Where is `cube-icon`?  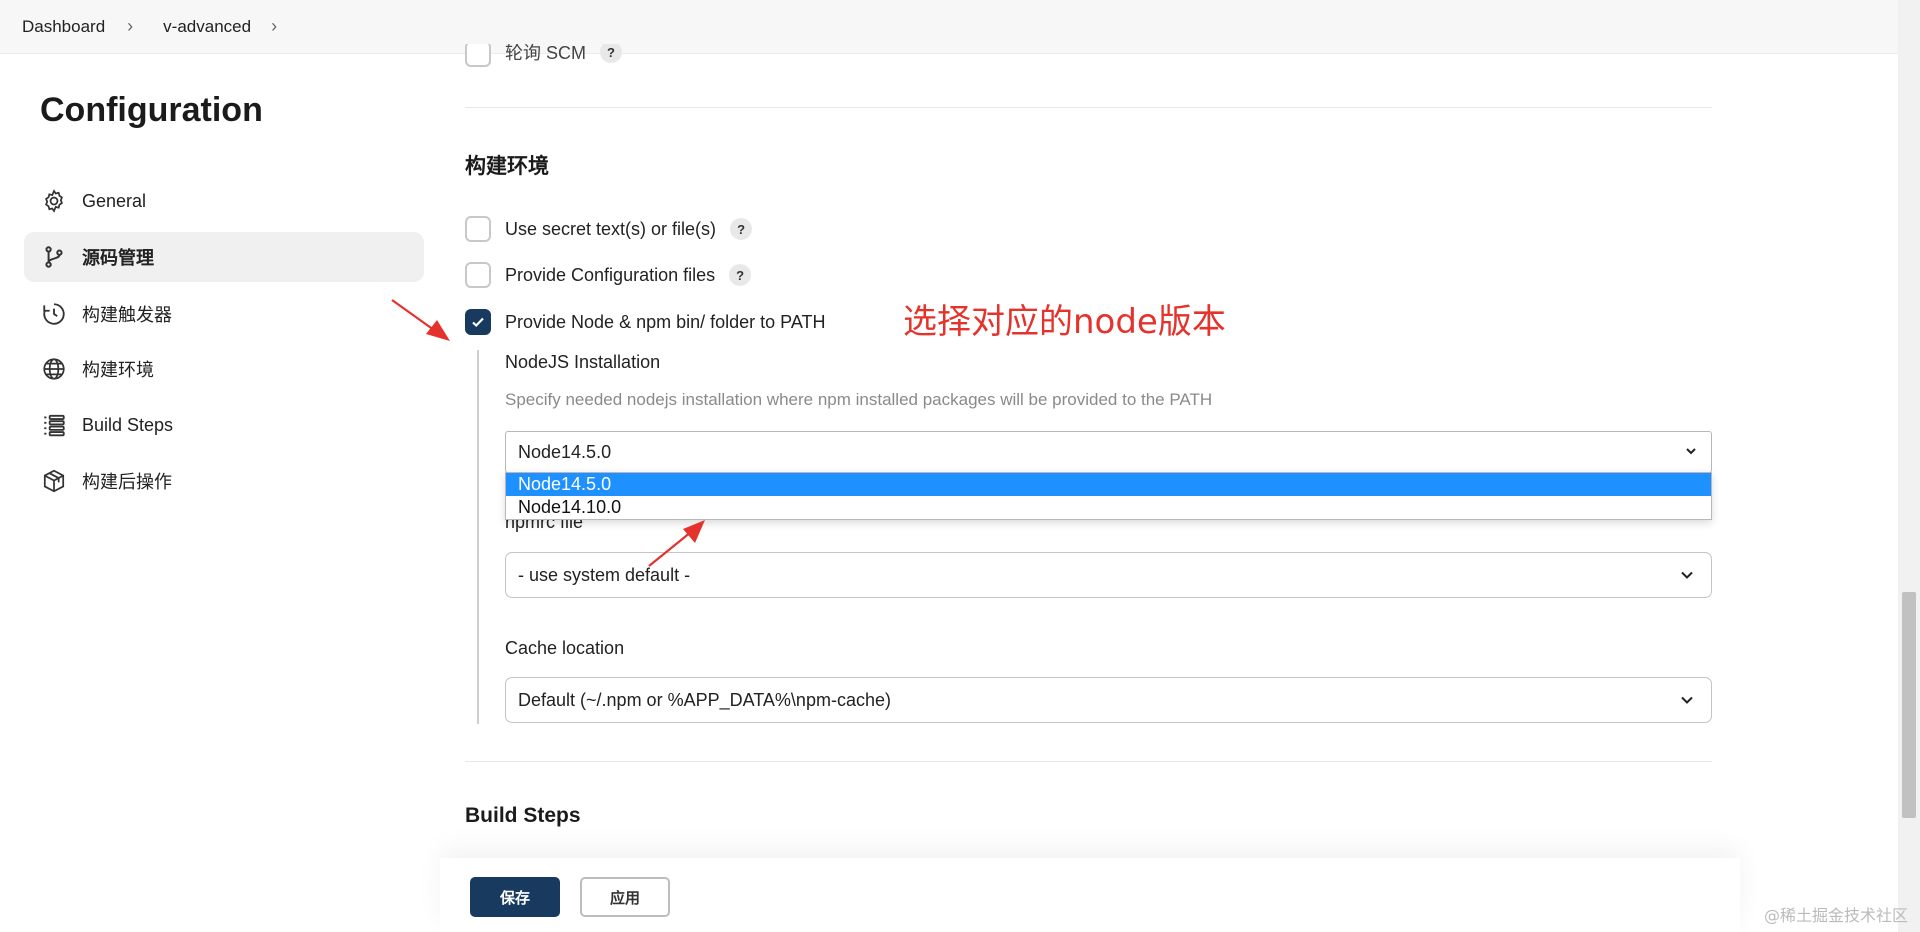 cube-icon is located at coordinates (54, 481).